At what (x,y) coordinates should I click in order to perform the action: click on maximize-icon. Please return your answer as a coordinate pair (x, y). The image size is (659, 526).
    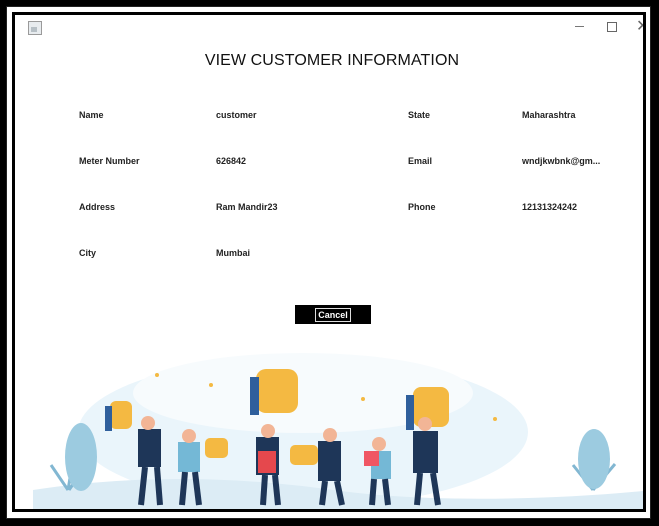
    Looking at the image, I should click on (612, 27).